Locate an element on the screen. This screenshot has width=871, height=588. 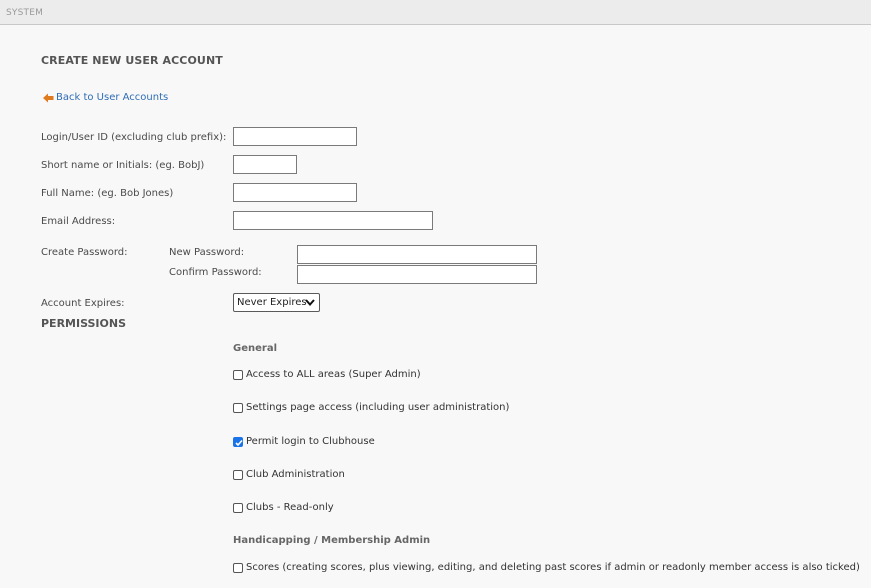
back-to-user-accounts-link: Back to User Accounts is located at coordinates (105, 97).